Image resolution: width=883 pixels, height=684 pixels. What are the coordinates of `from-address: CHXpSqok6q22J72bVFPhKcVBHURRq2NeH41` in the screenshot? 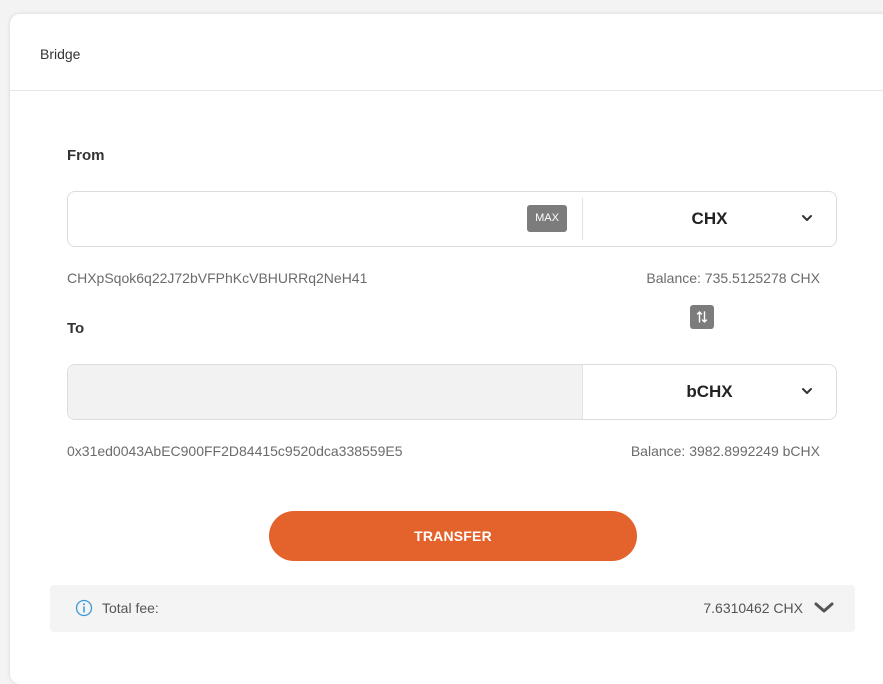 It's located at (217, 278).